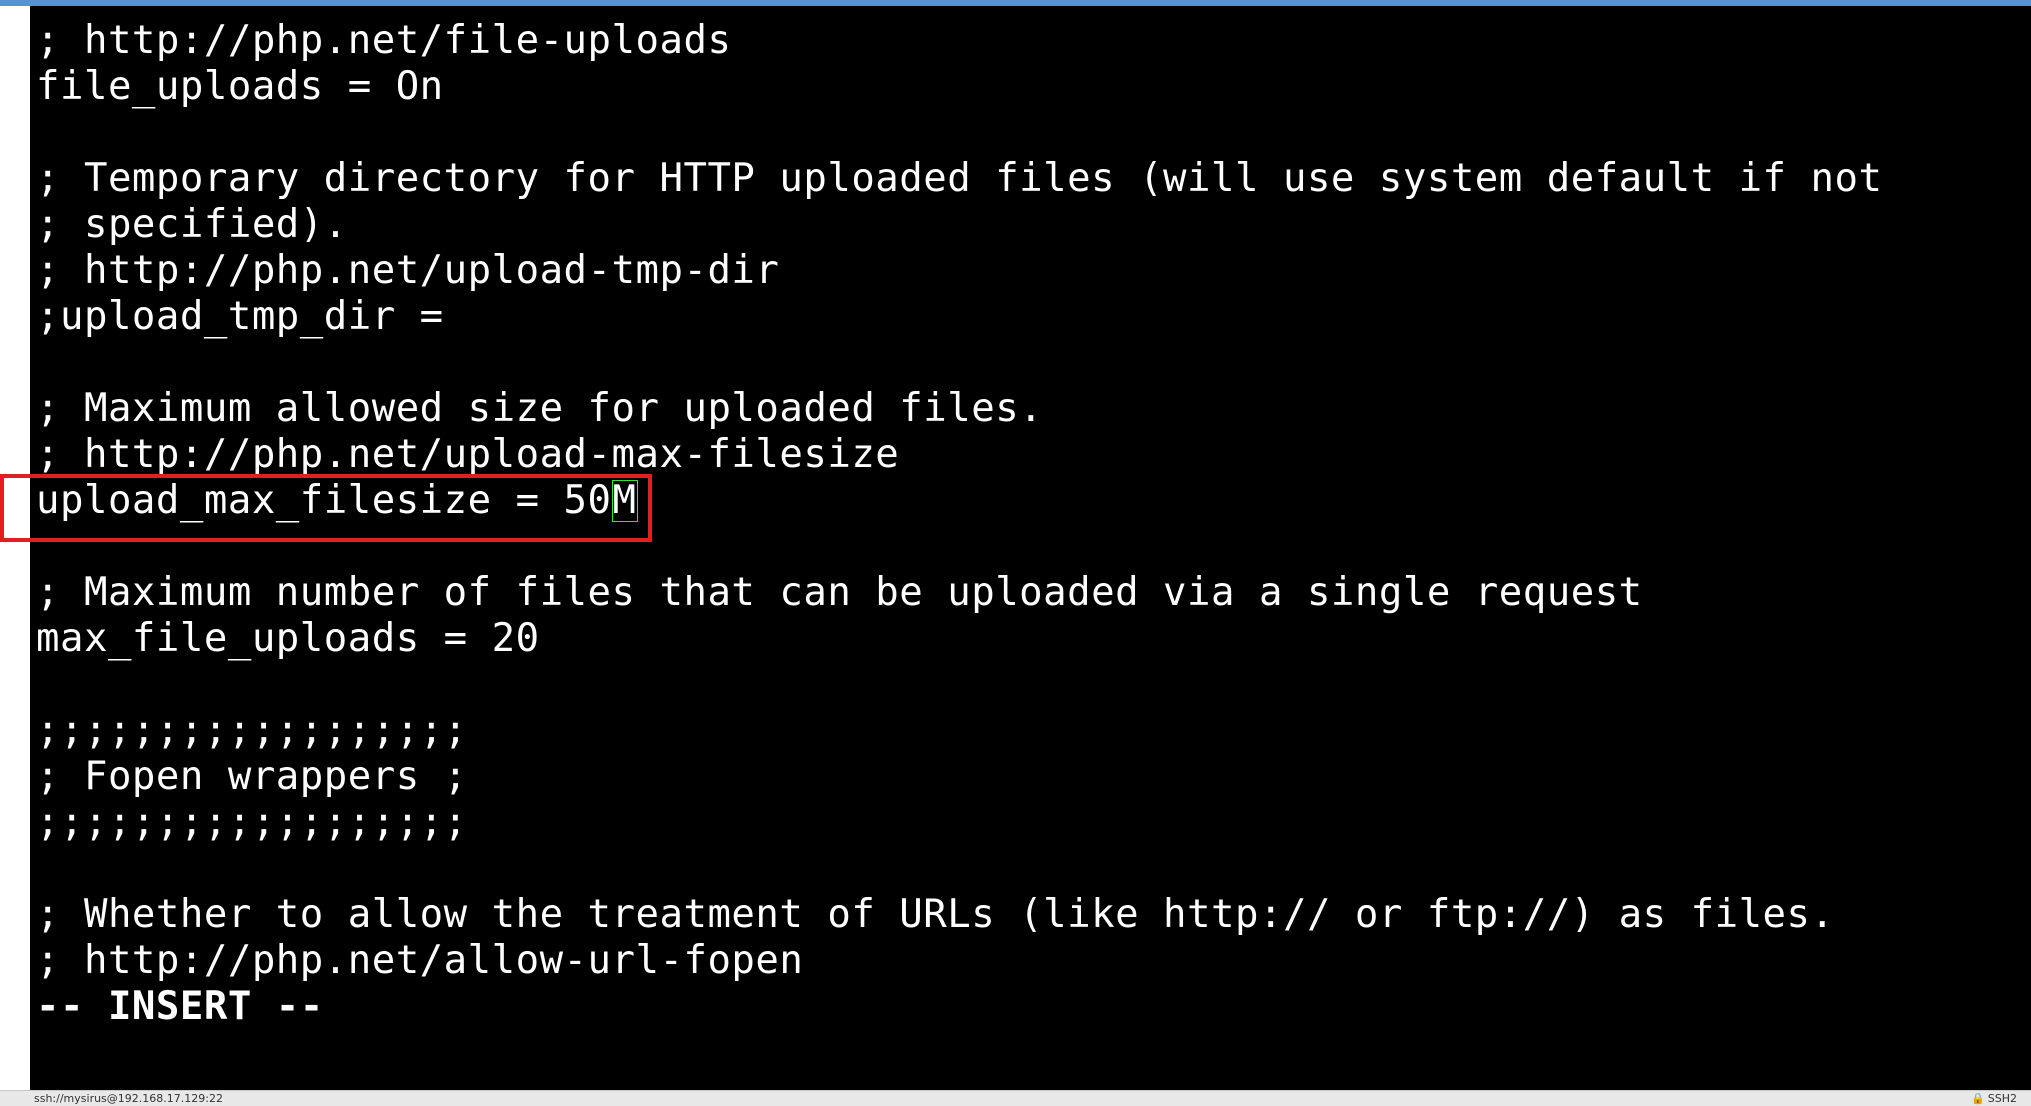 Image resolution: width=2031 pixels, height=1106 pixels. Describe the element at coordinates (468, 454) in the screenshot. I see `terminal-line: ; http://php.net/upload-max-filesize` at that location.